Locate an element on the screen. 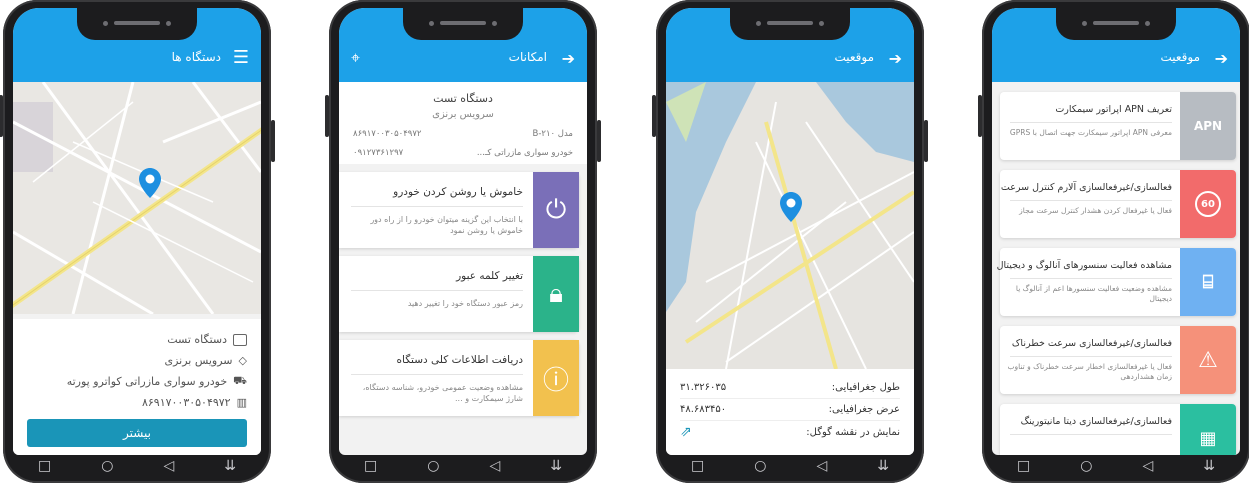 This screenshot has width=1249, height=483. feature-title: تعریف APN اپراتور سیمکارت is located at coordinates (1113, 109).